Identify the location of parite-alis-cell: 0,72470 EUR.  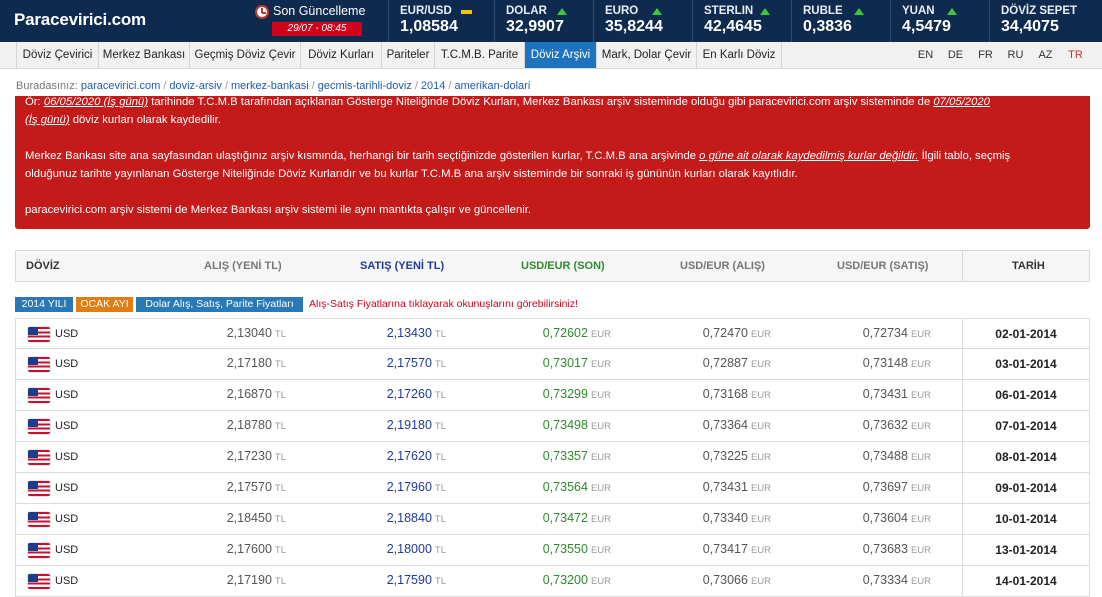
(737, 333).